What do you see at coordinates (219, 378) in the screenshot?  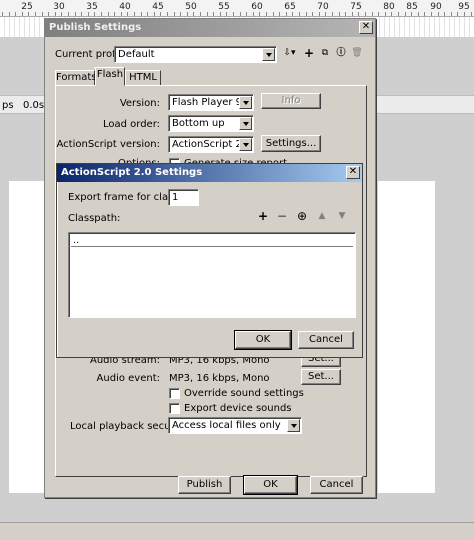 I see `audio-event-value: MP3, 16 kbps, Mono` at bounding box center [219, 378].